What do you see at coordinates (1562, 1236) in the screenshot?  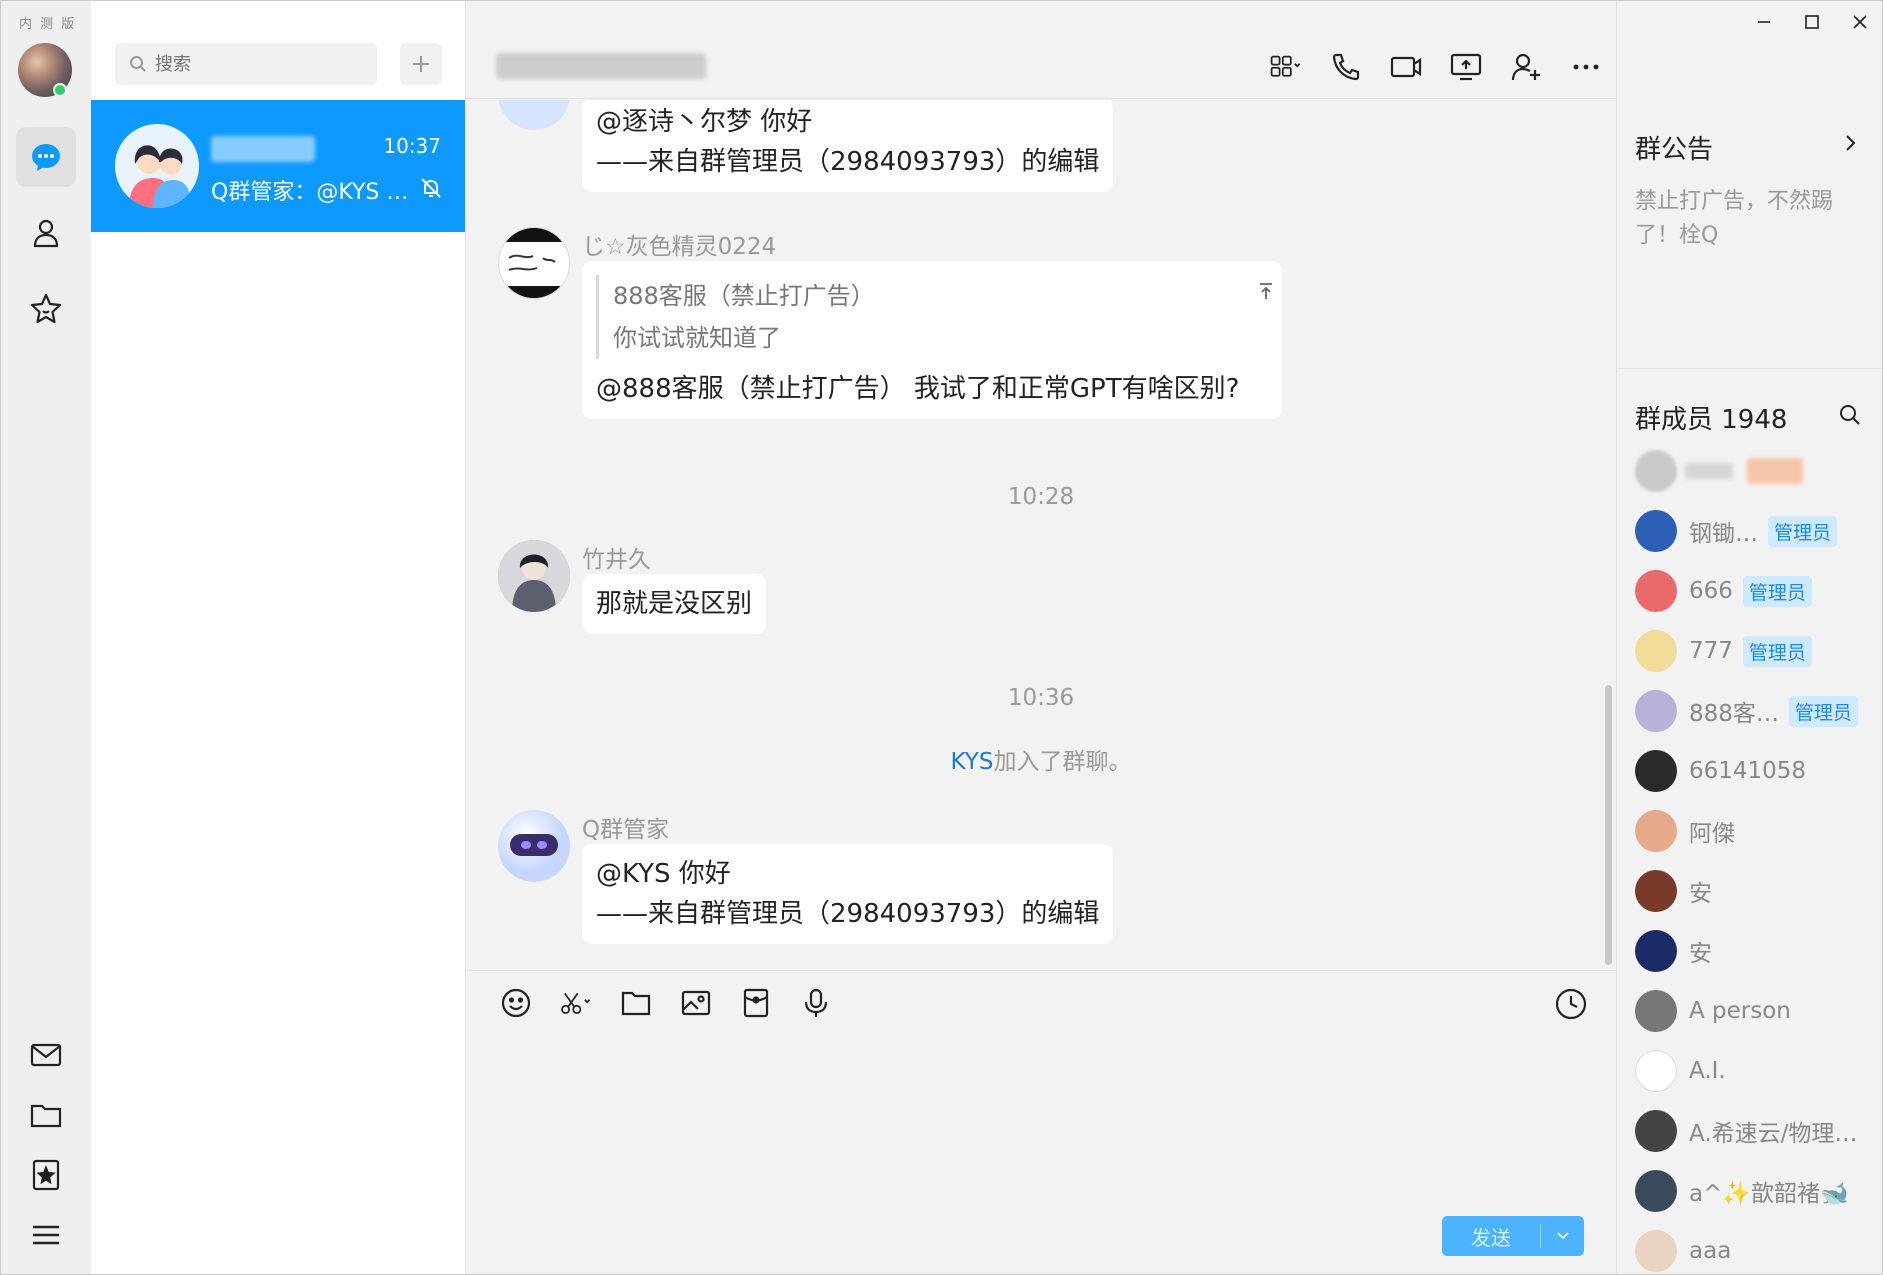 I see `send-options-button` at bounding box center [1562, 1236].